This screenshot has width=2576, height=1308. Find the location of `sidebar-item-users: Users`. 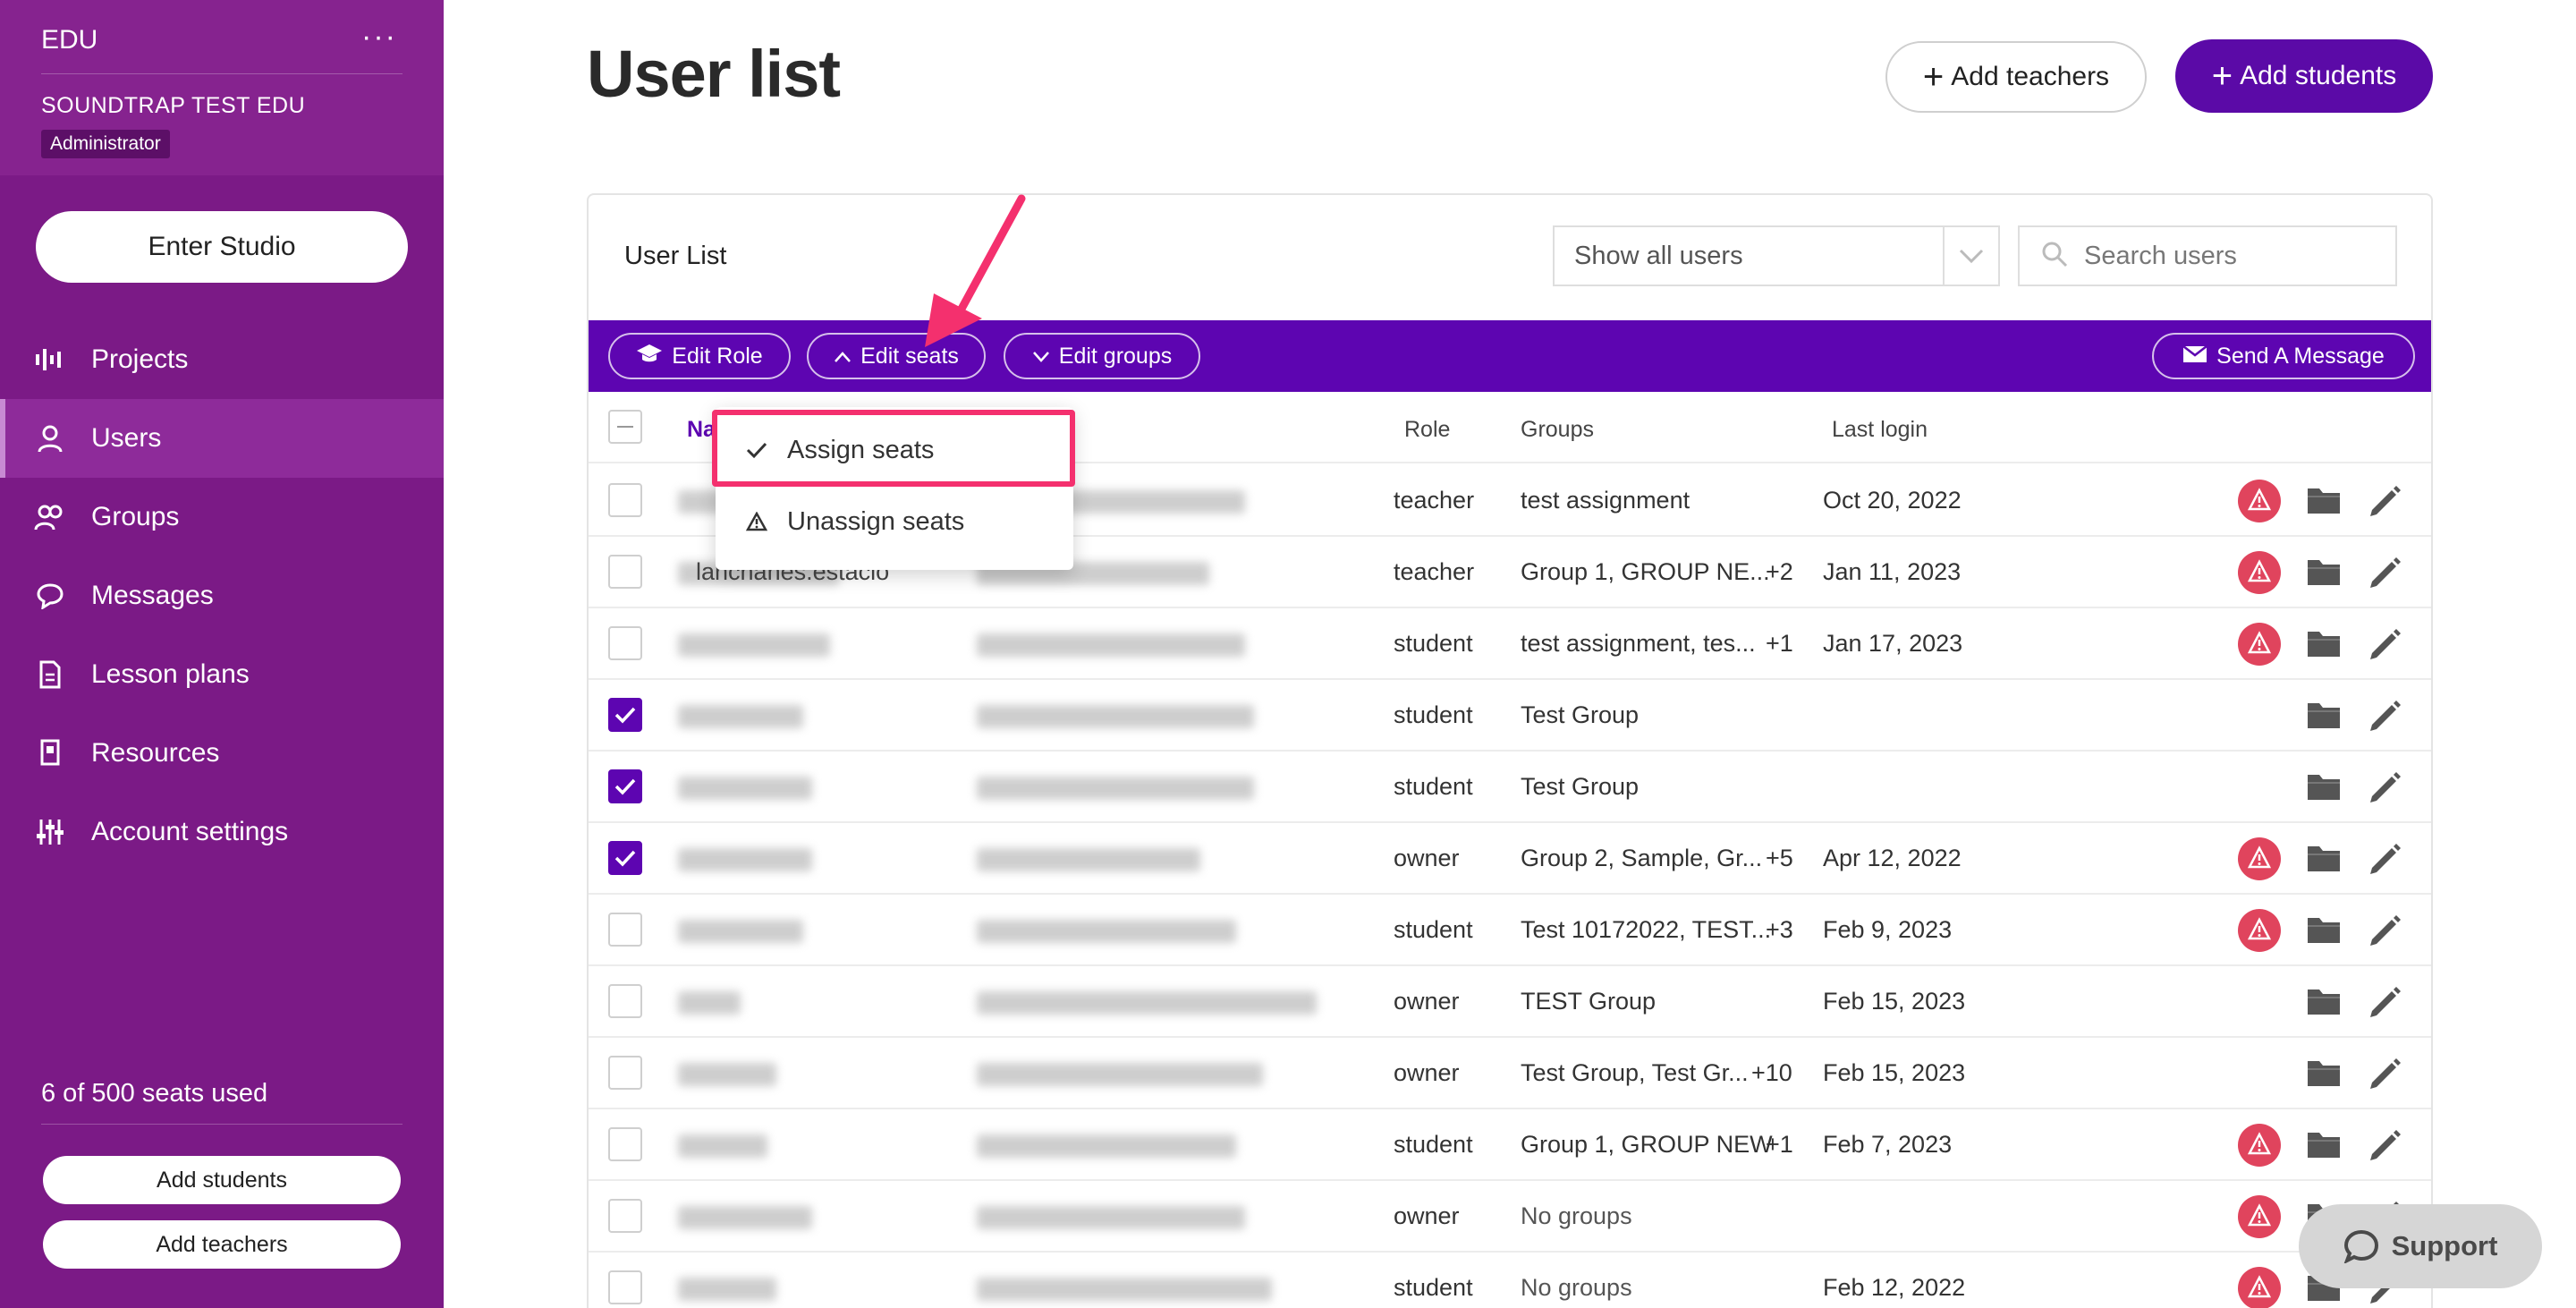

sidebar-item-users: Users is located at coordinates (222, 438).